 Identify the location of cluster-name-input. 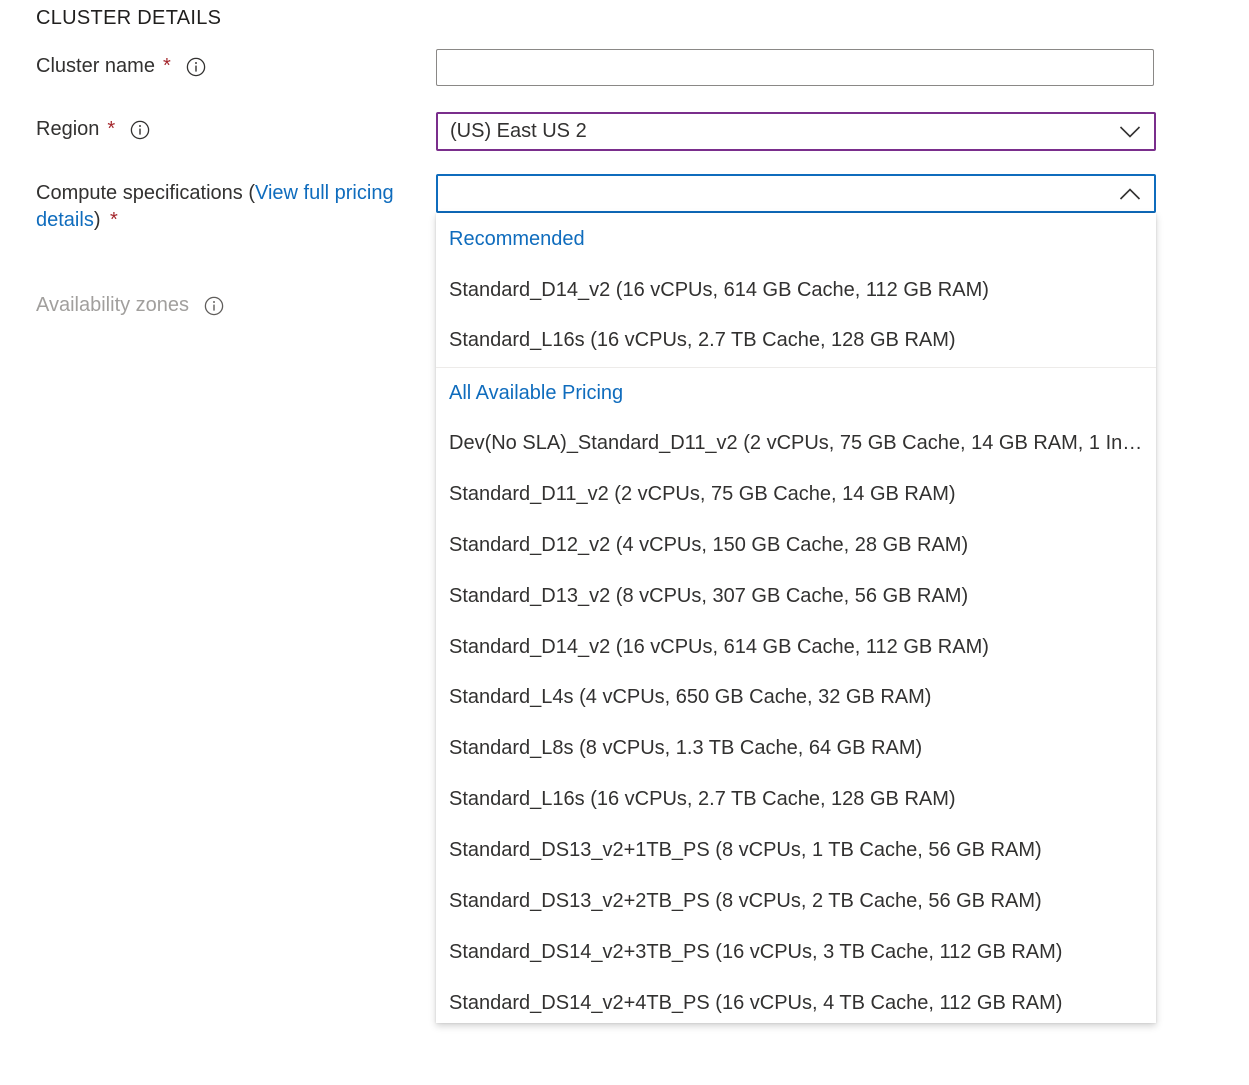
(795, 67).